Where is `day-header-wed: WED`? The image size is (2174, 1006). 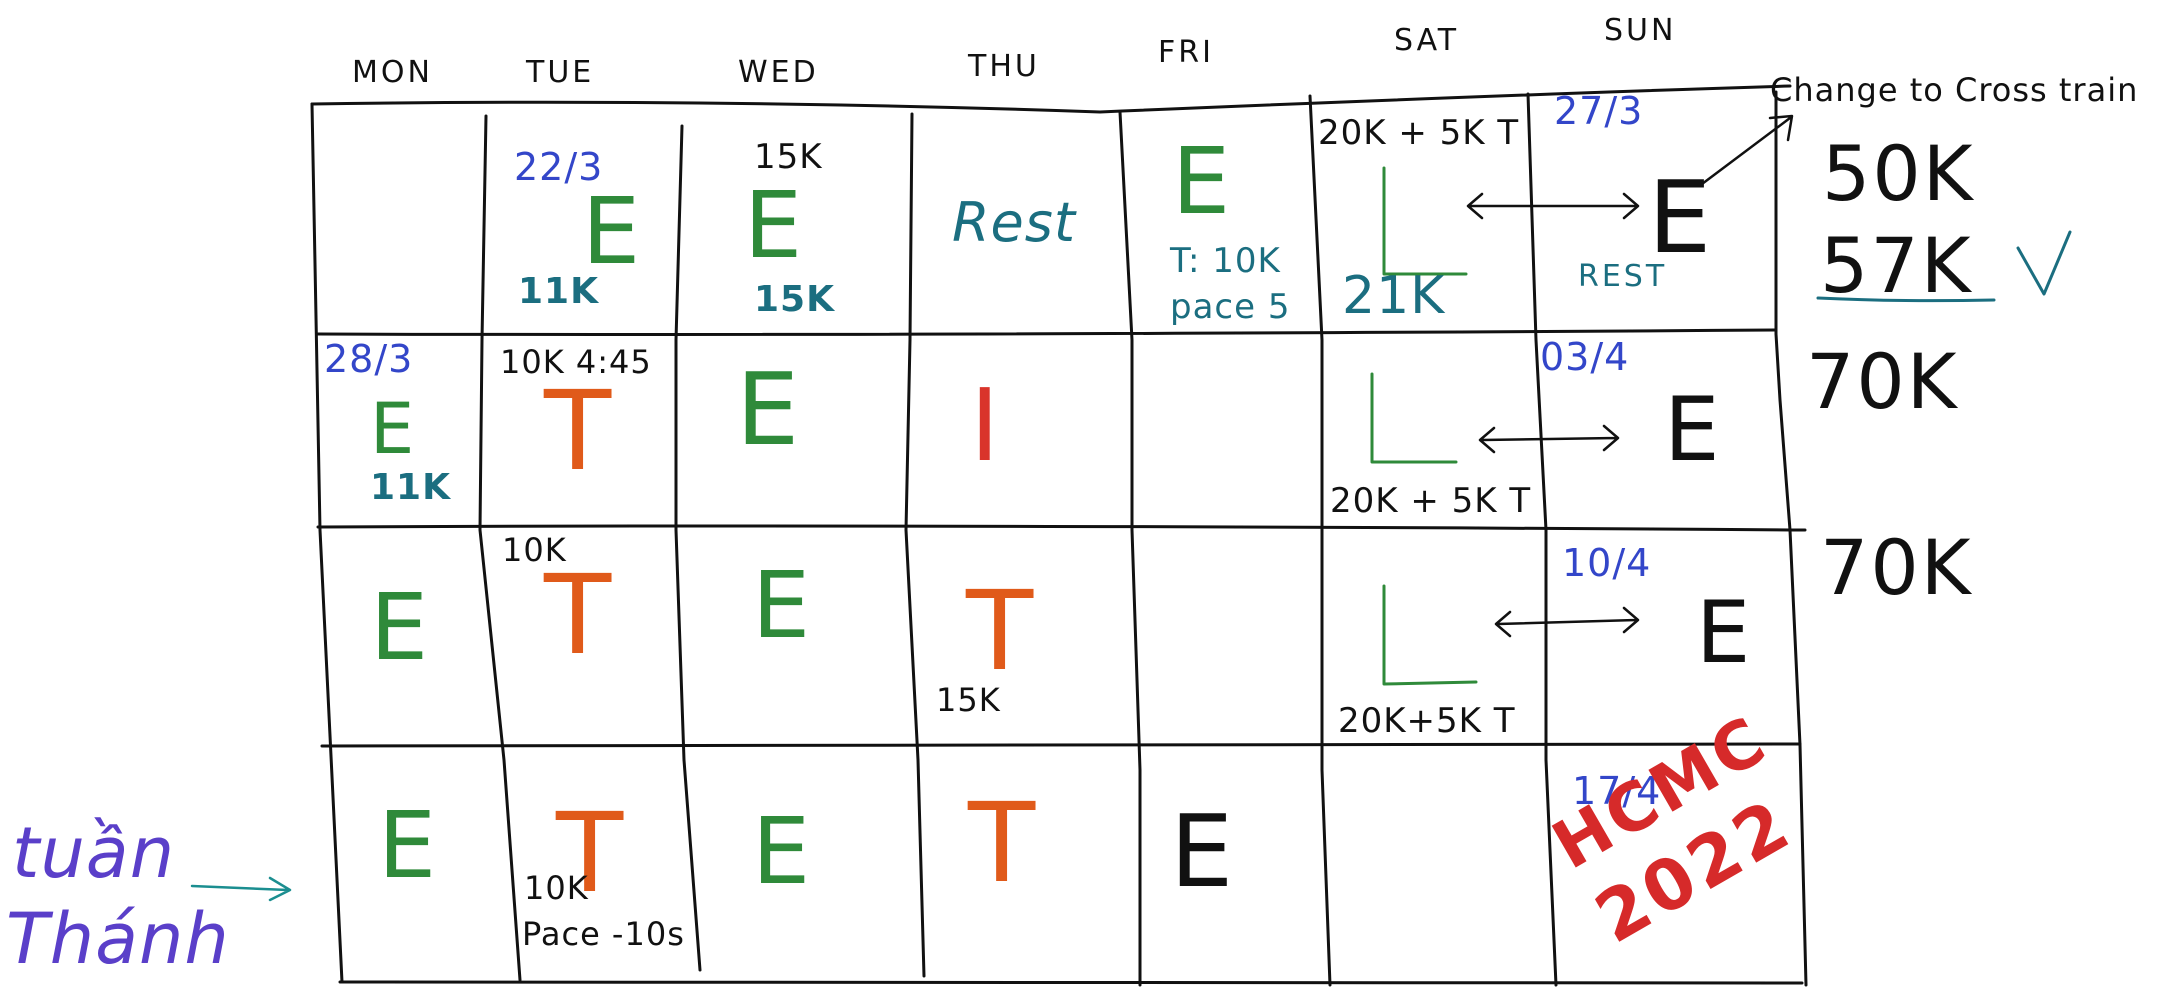 day-header-wed: WED is located at coordinates (778, 72).